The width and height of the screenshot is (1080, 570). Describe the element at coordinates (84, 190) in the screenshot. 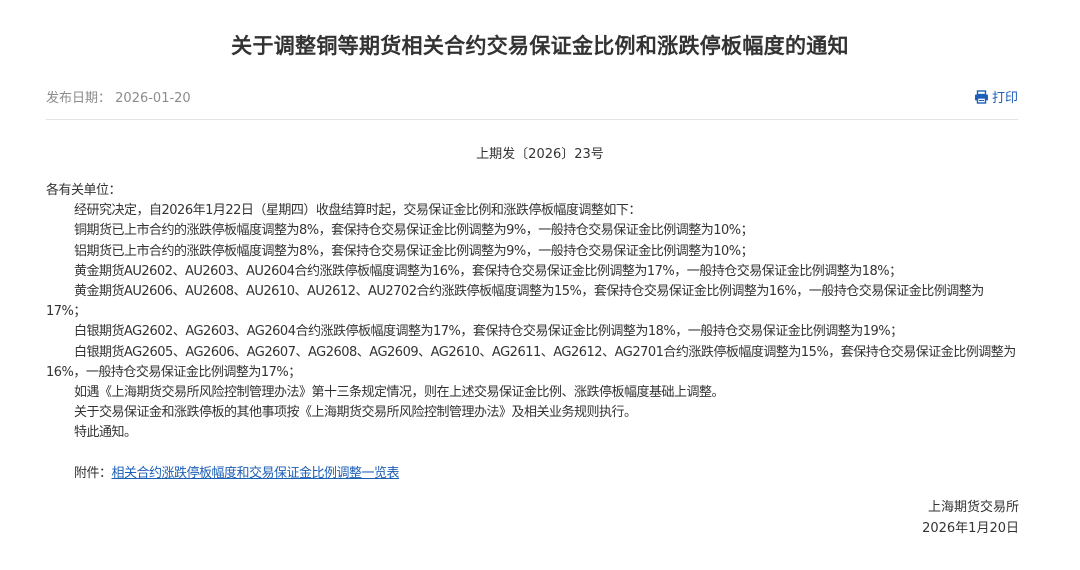

I see `salutation: 各有关单位：` at that location.